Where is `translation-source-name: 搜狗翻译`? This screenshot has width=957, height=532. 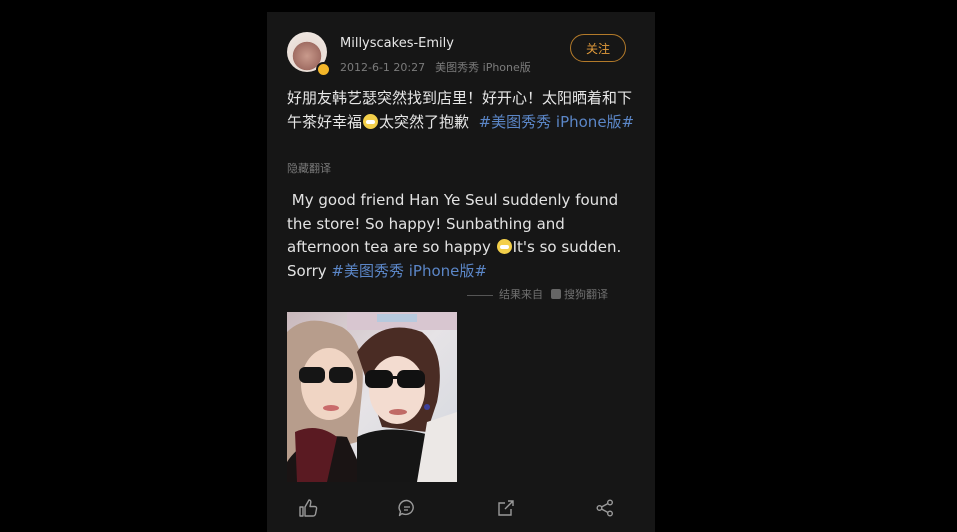 translation-source-name: 搜狗翻译 is located at coordinates (586, 294).